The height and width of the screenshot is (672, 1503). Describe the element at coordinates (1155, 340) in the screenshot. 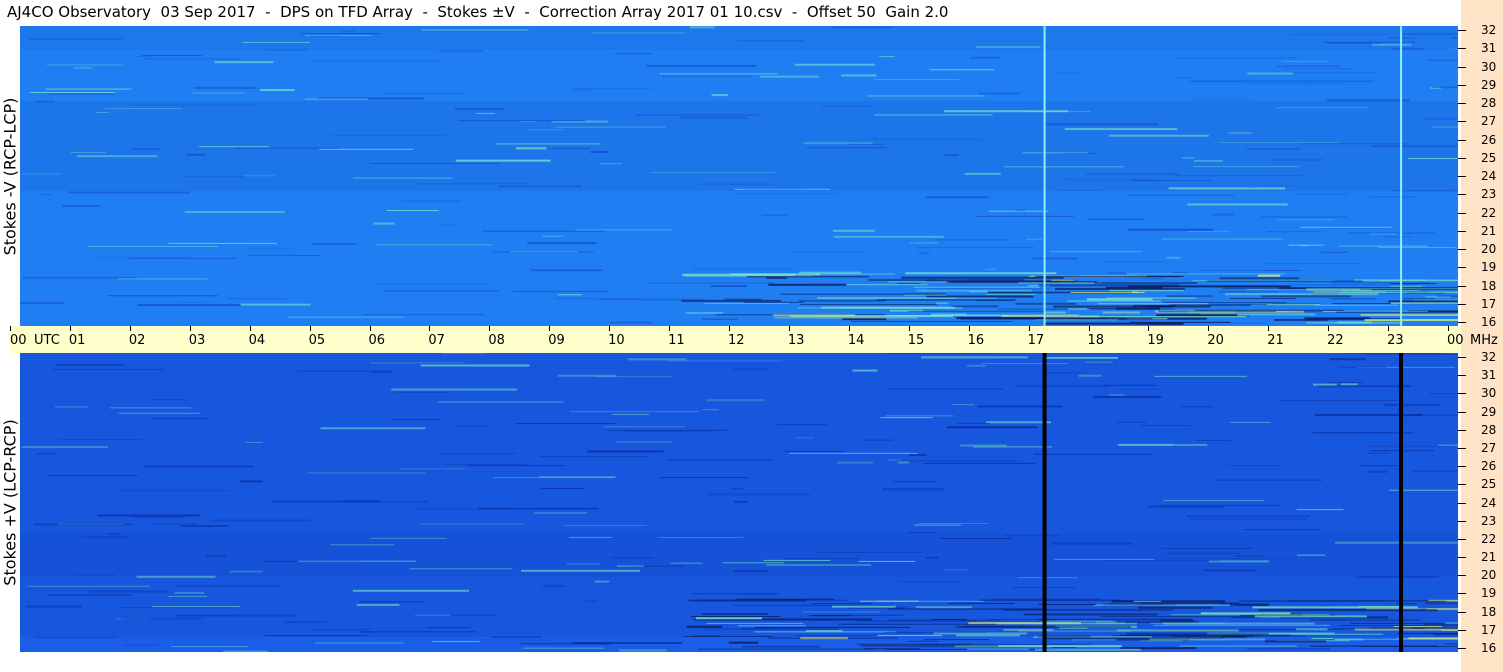

I see `utc-tick-label: 19` at that location.